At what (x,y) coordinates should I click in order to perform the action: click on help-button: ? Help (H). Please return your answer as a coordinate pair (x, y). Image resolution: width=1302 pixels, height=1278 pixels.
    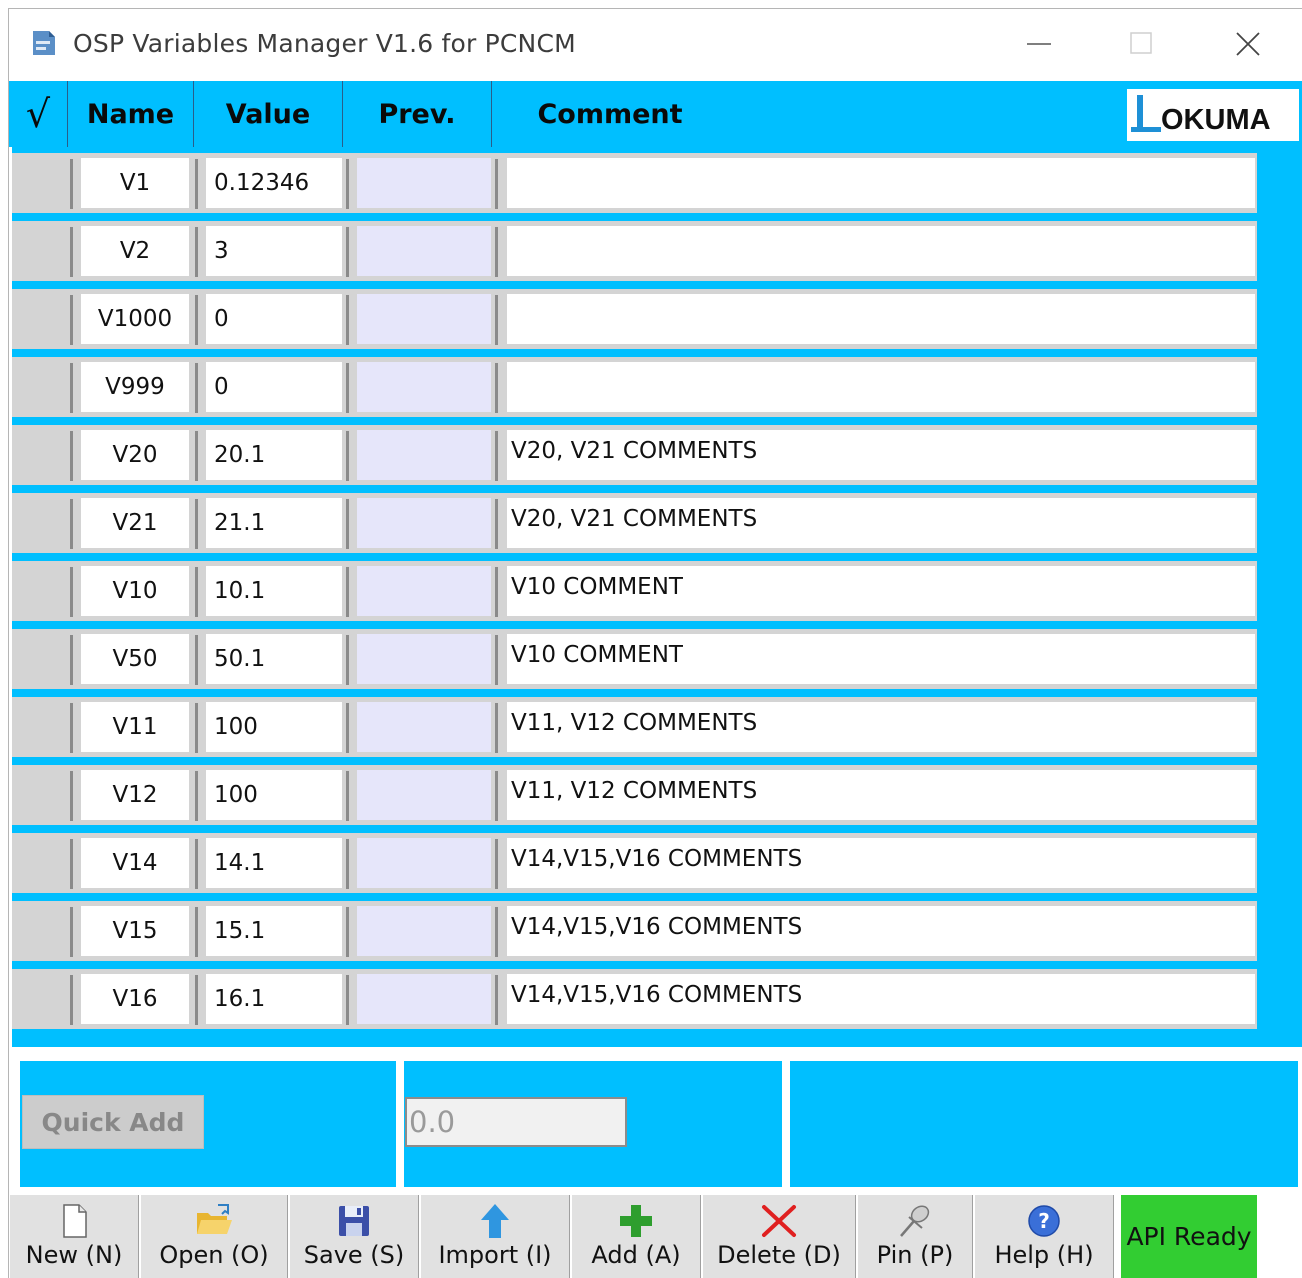
    Looking at the image, I should click on (1044, 1236).